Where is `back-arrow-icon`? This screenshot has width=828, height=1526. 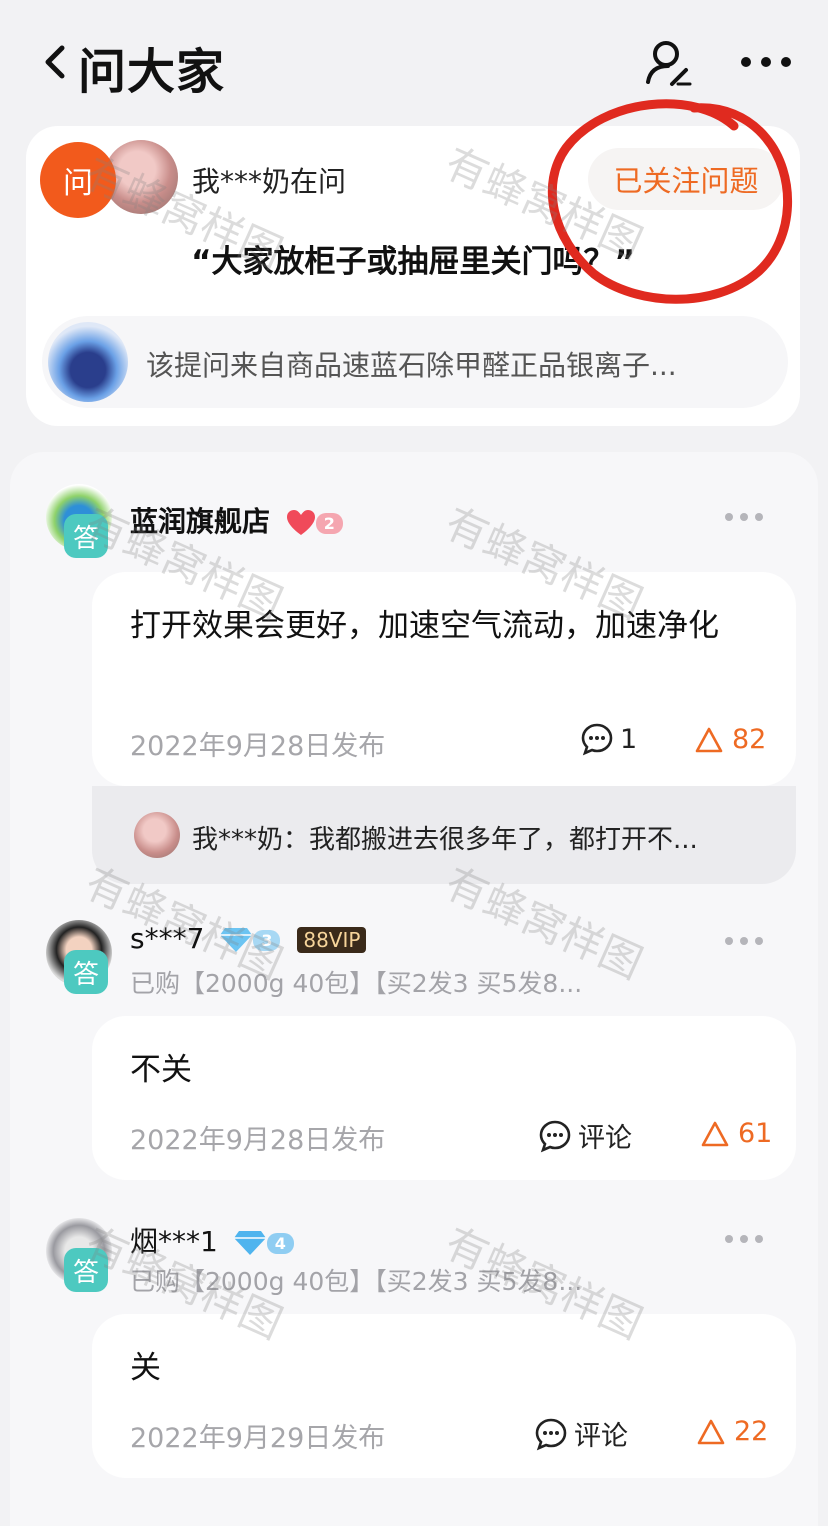
back-arrow-icon is located at coordinates (58, 62).